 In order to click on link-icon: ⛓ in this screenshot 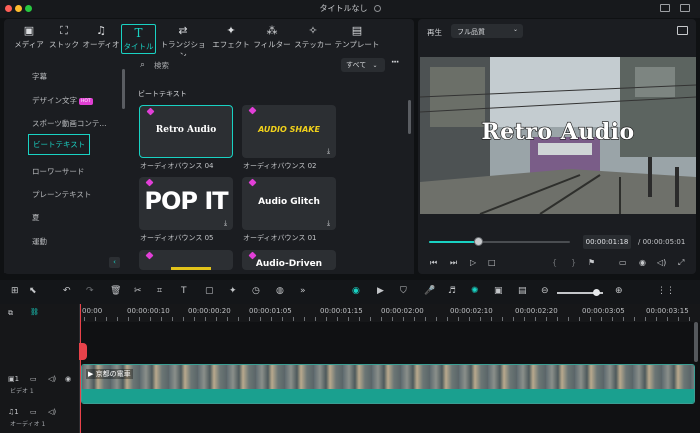, I will do `click(34, 312)`.